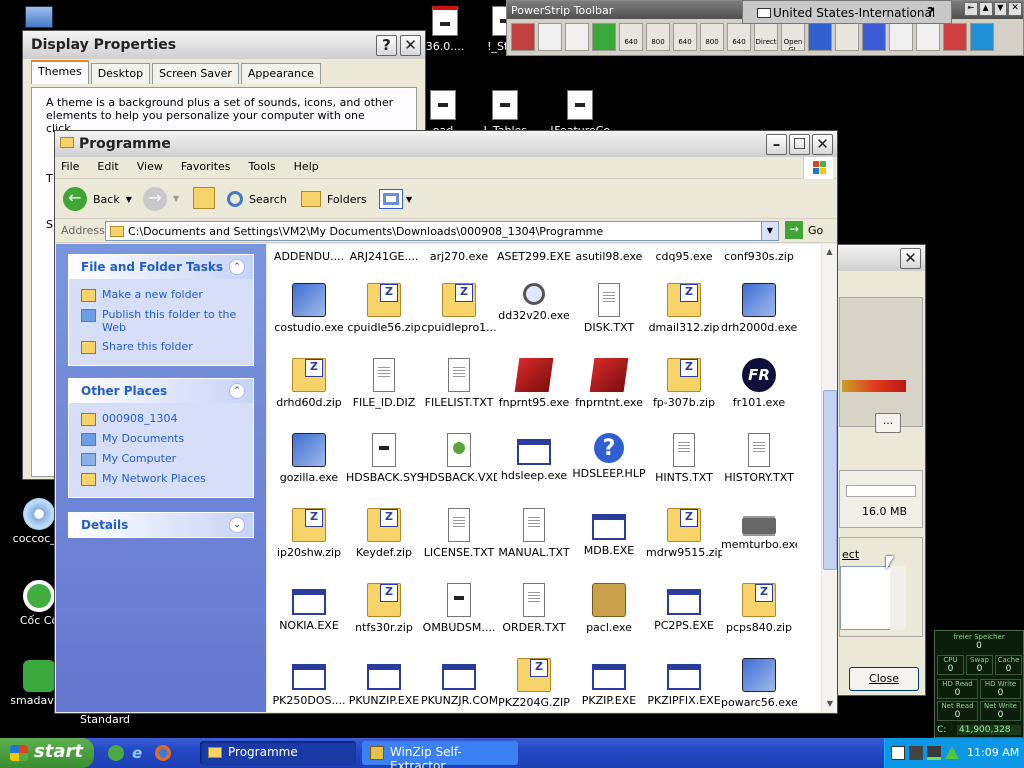  Describe the element at coordinates (985, 9) in the screenshot. I see `up-icon: ▲` at that location.